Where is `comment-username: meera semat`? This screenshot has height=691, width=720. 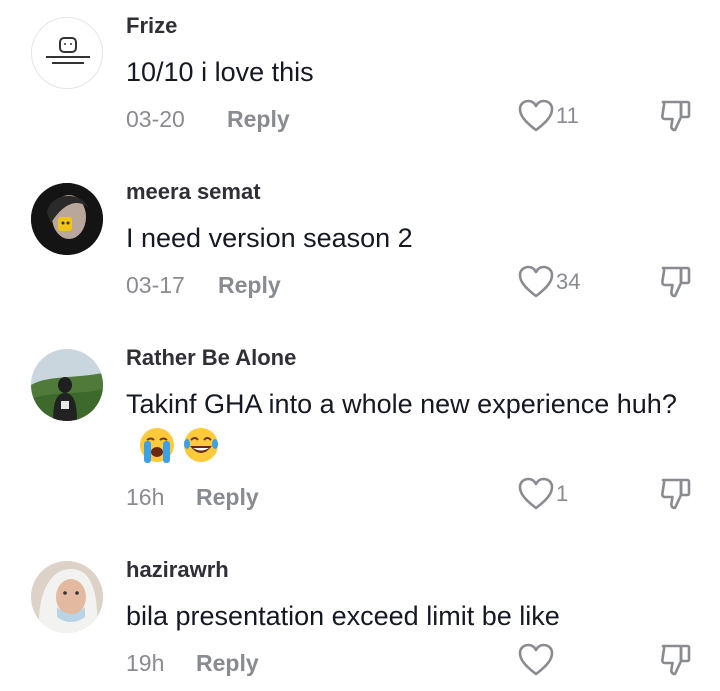
comment-username: meera semat is located at coordinates (193, 192).